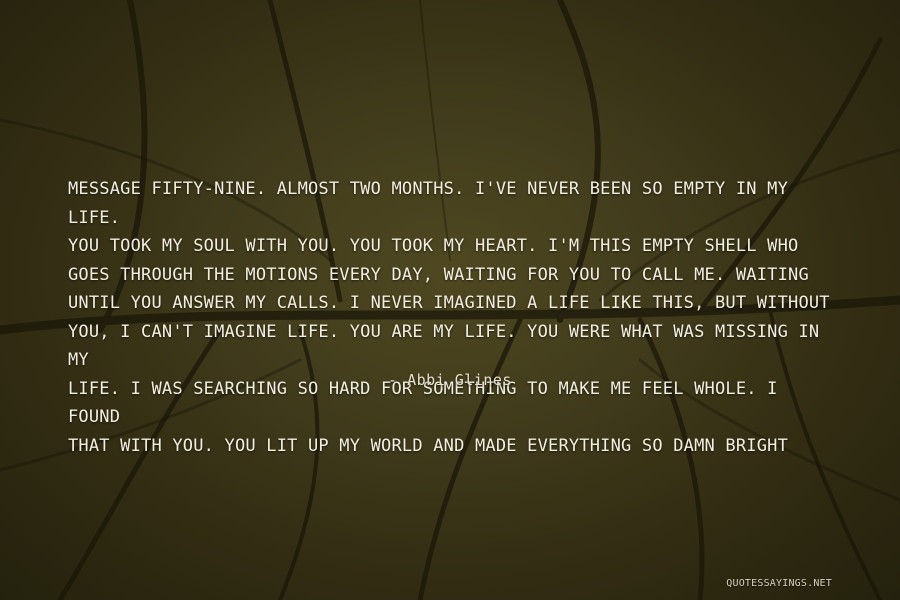 The height and width of the screenshot is (600, 900). What do you see at coordinates (450, 380) in the screenshot?
I see `quote-author: - Abbi Glines` at bounding box center [450, 380].